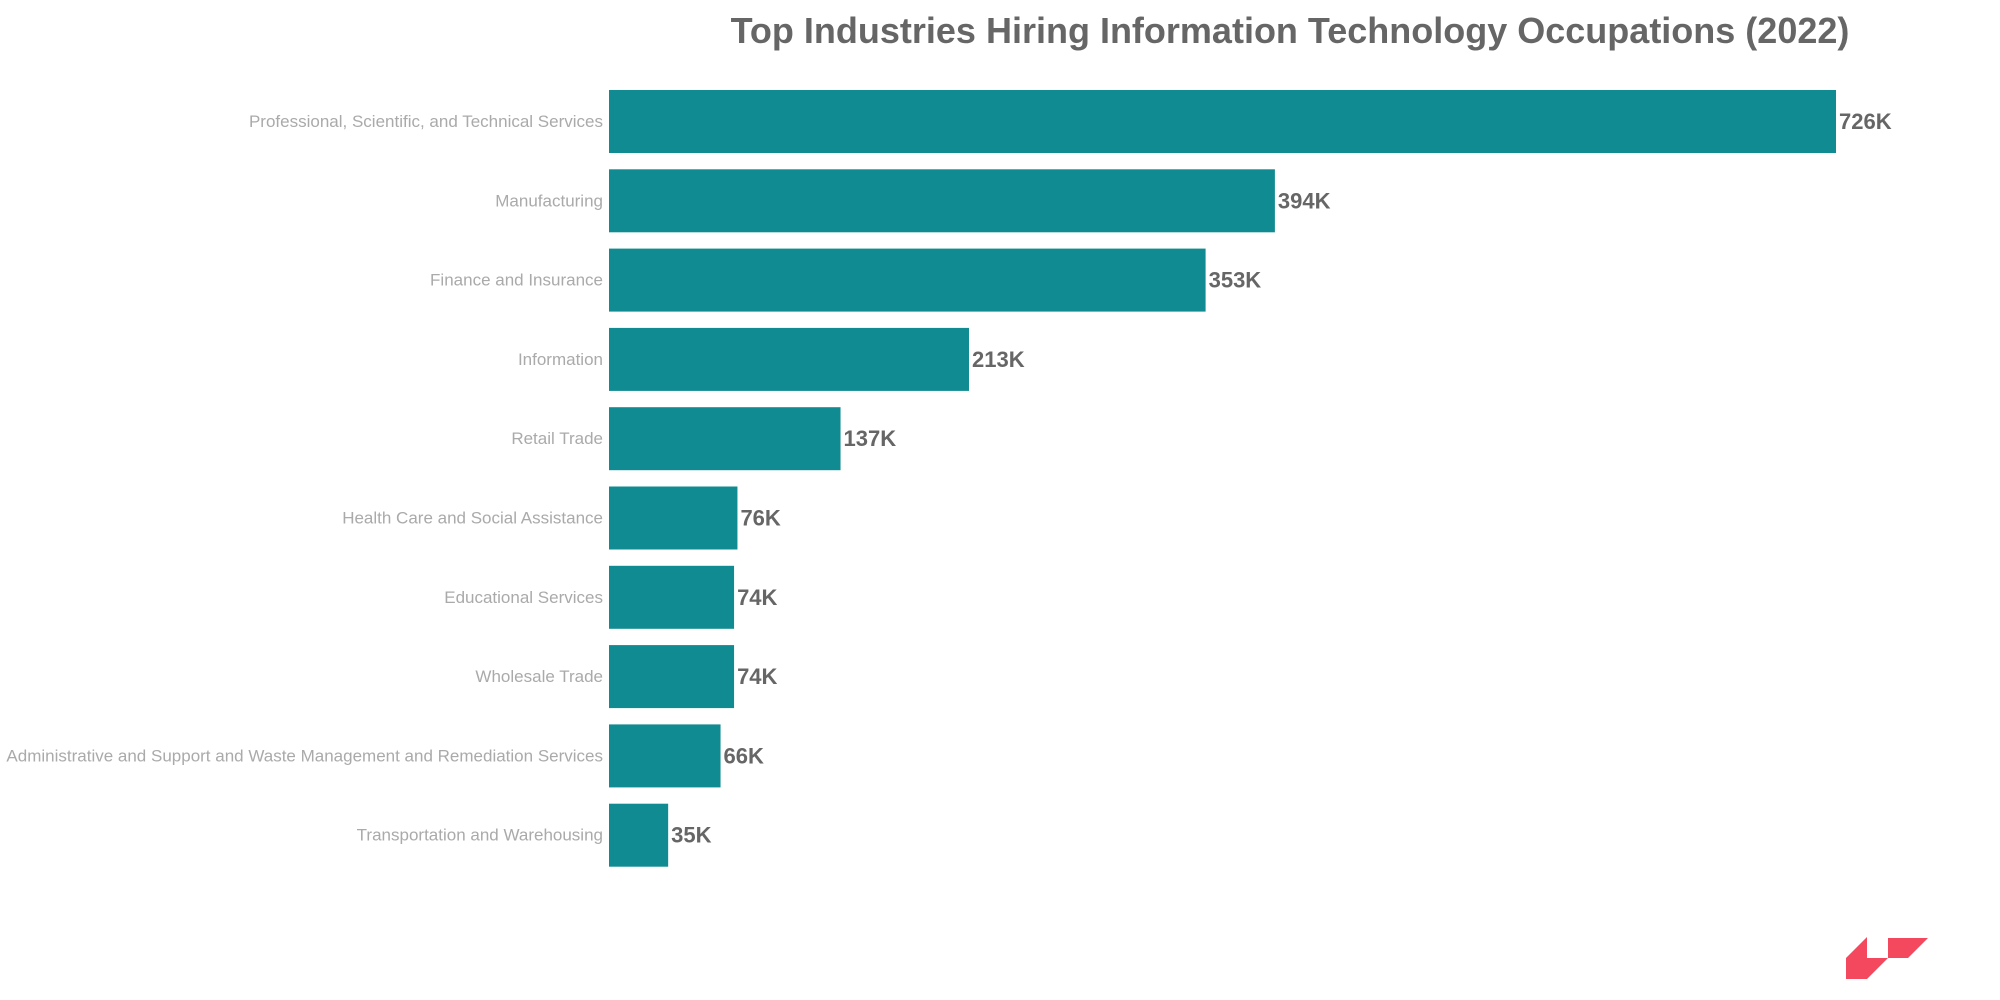 The width and height of the screenshot is (2000, 1000). I want to click on category-label-5: Health Care and Social Assistance, so click(472, 518).